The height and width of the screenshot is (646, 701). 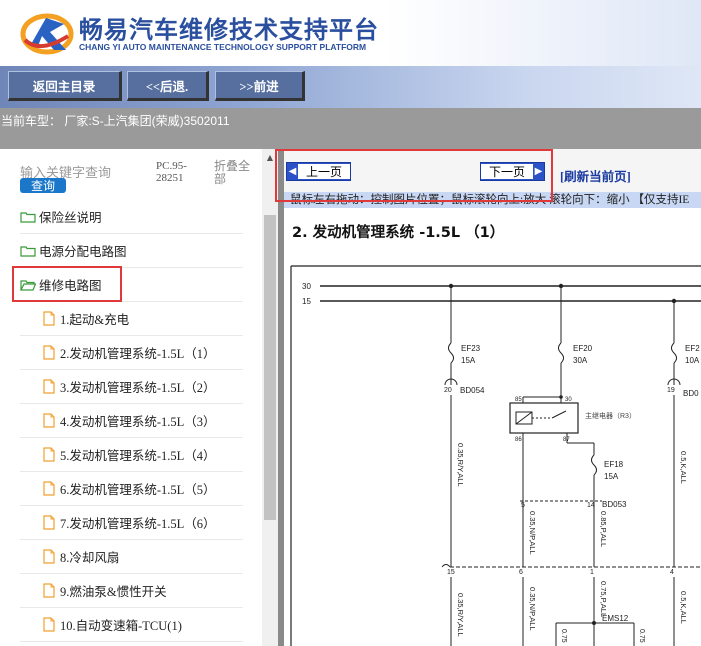 I want to click on relay-label: 主继电器（R3）, so click(x=610, y=415).